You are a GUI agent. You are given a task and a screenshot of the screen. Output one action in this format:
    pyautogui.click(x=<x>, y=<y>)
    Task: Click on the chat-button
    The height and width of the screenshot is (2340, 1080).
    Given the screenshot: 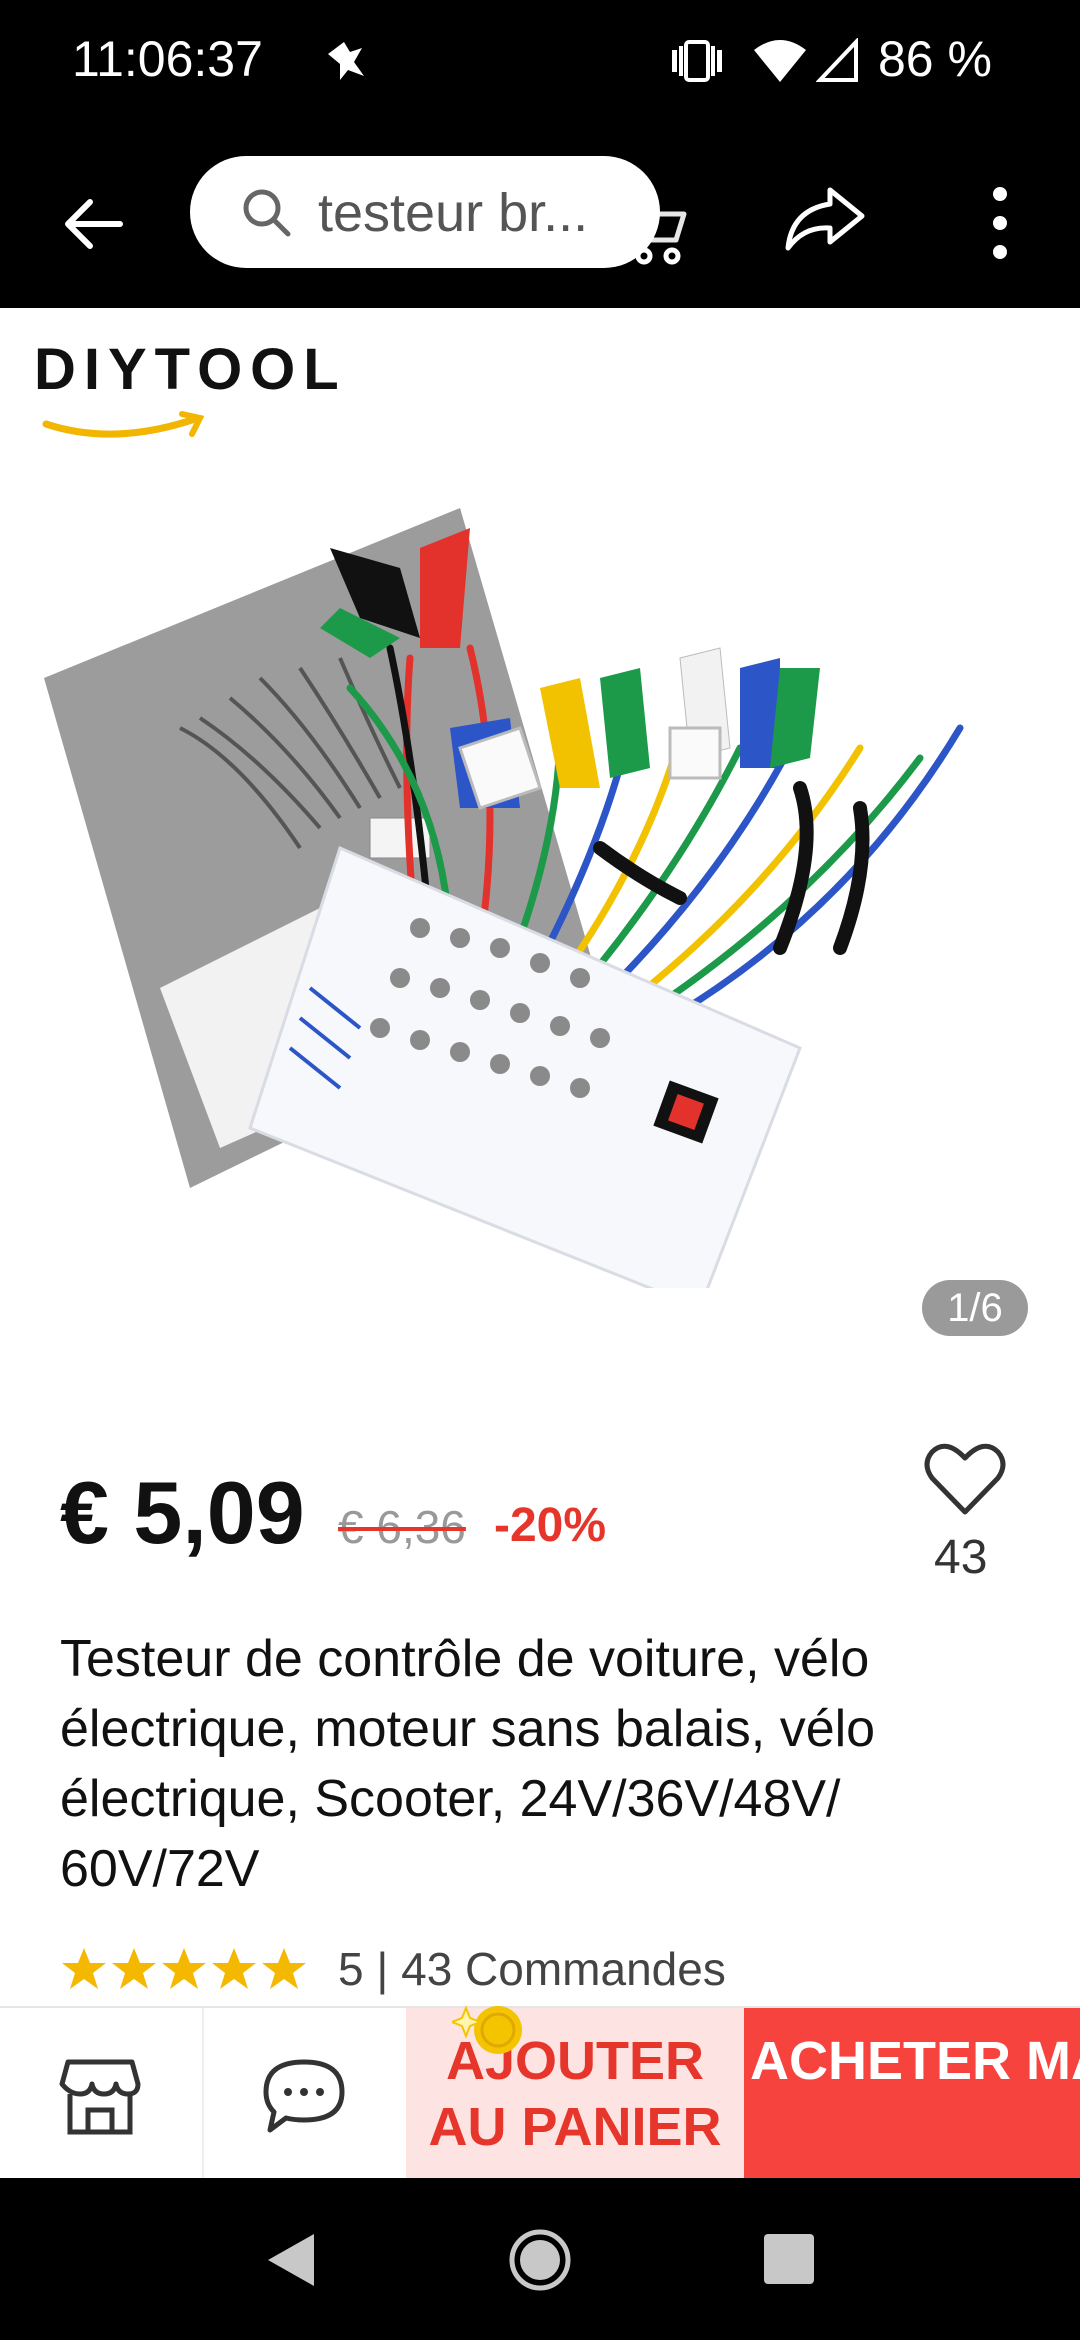 What is the action you would take?
    pyautogui.click(x=303, y=2094)
    